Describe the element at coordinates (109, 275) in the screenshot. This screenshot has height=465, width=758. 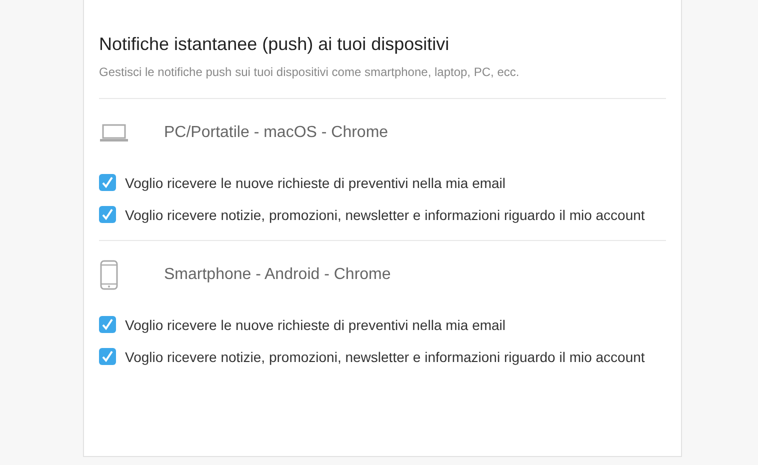
I see `smartphone-icon` at that location.